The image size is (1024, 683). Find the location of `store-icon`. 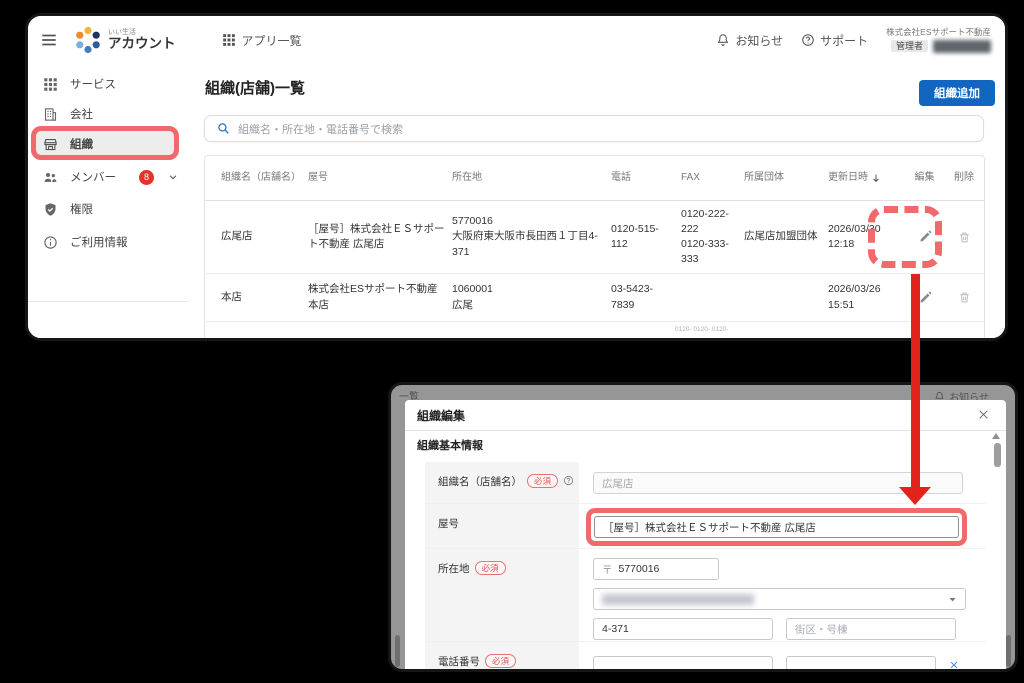

store-icon is located at coordinates (50, 144).